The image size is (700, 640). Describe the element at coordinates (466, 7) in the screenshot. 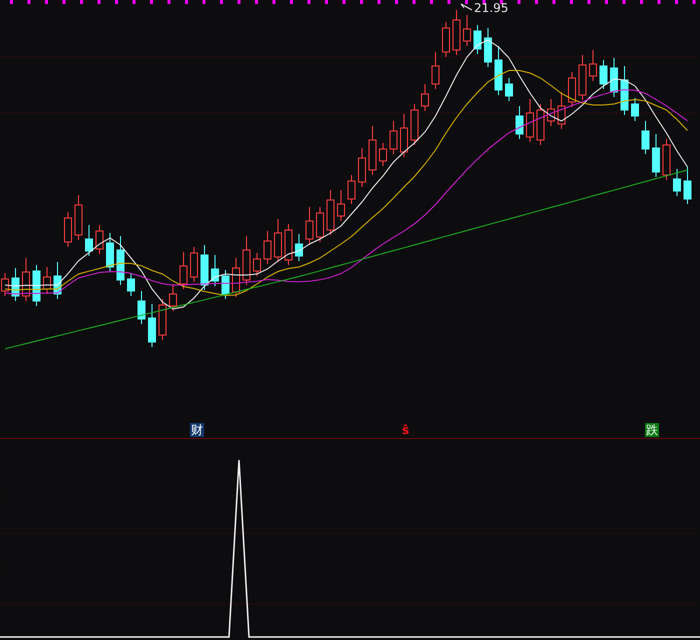

I see `leader-line` at that location.